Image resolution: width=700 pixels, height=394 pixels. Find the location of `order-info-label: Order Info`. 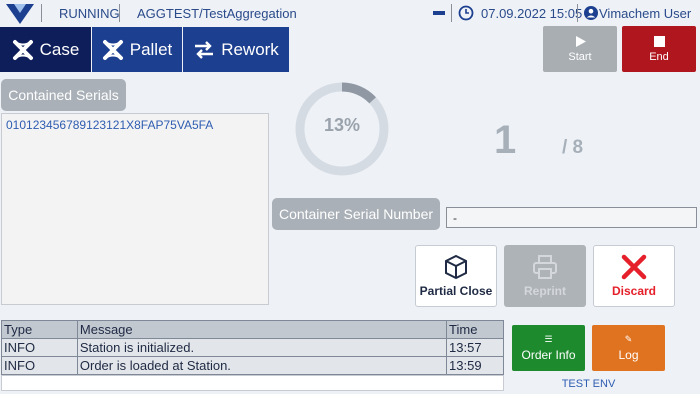

order-info-label: Order Info is located at coordinates (548, 355).